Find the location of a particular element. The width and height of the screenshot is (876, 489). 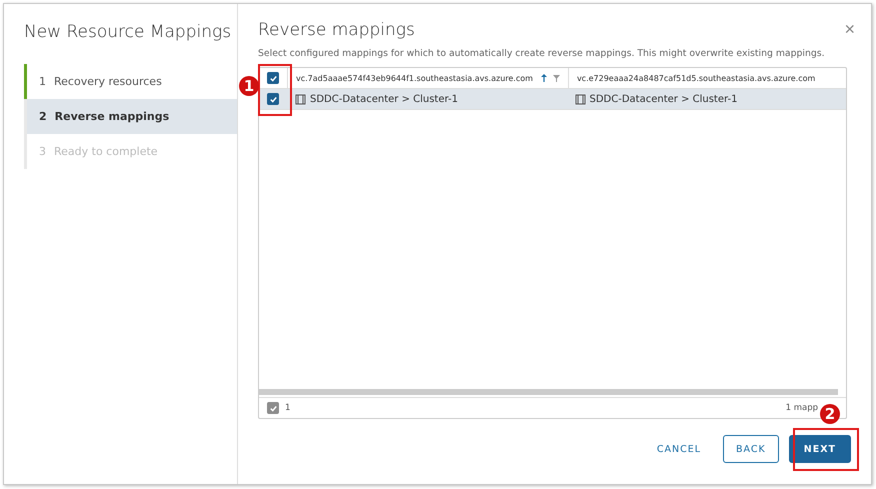

sort-arrow-icon is located at coordinates (543, 78).